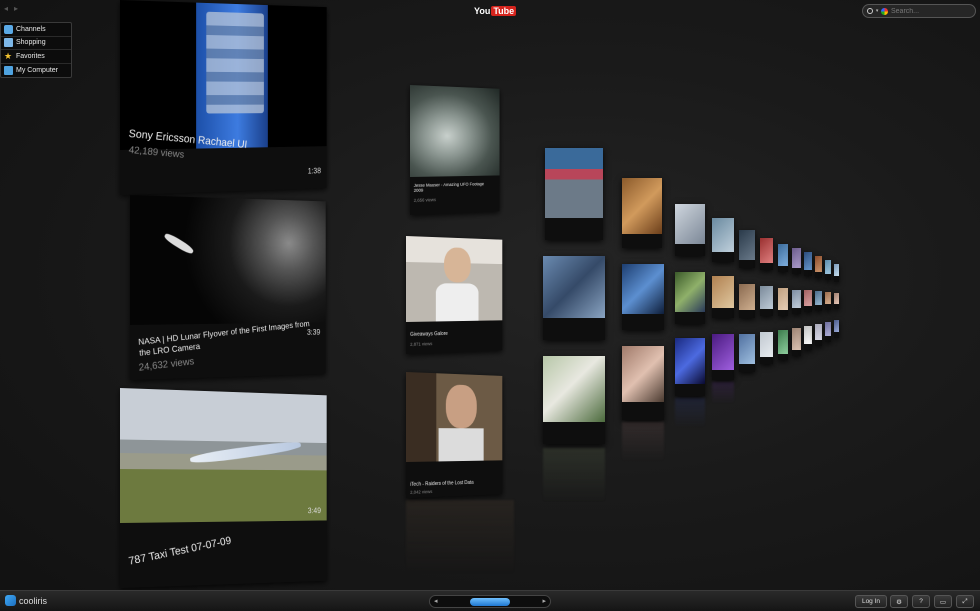 Image resolution: width=980 pixels, height=611 pixels. I want to click on scroll-thumb, so click(490, 602).